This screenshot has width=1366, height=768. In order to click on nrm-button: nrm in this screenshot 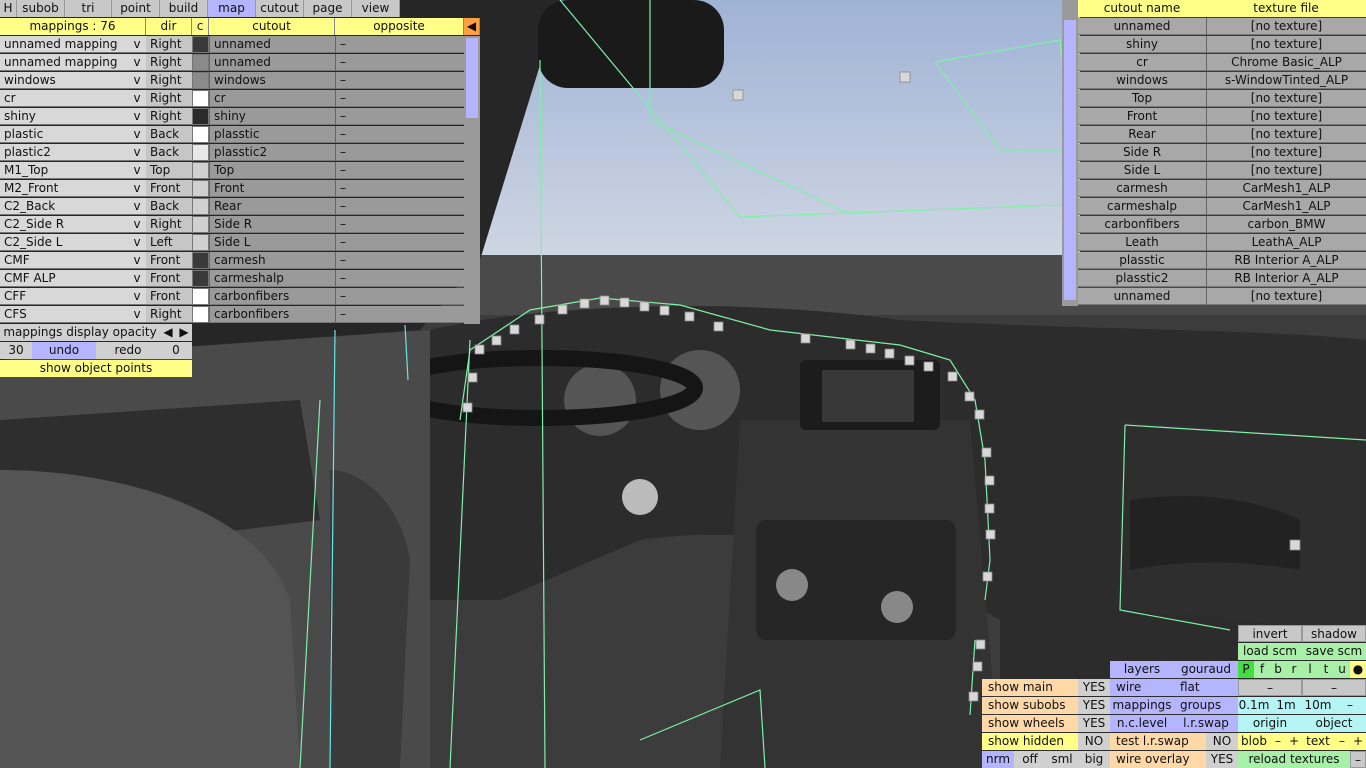, I will do `click(998, 759)`.